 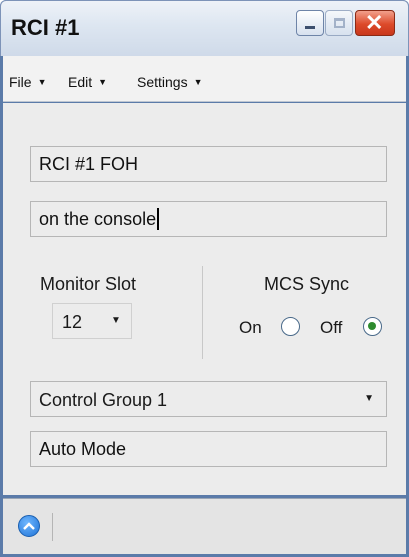 I want to click on minimize-button, so click(x=310, y=23).